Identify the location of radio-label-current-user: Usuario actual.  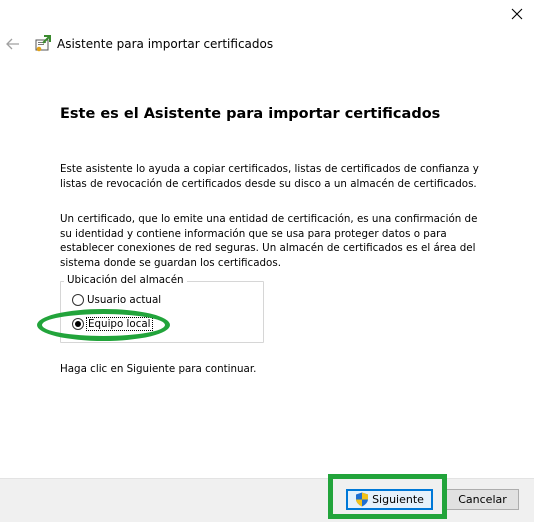
(124, 300).